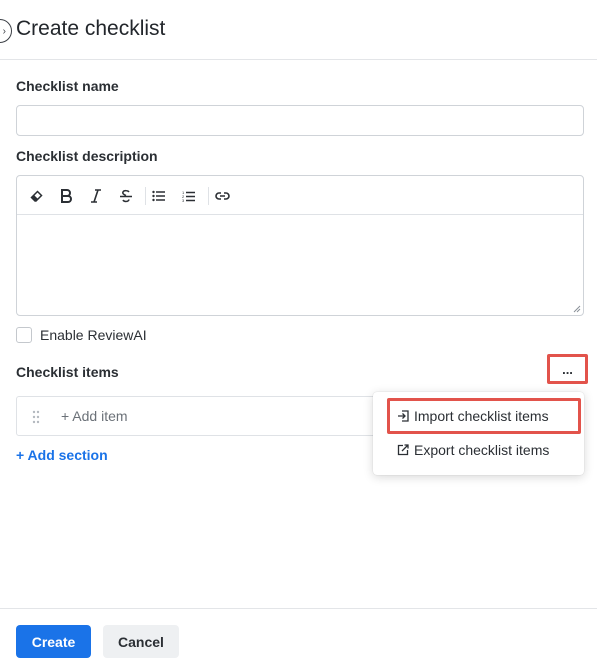 This screenshot has height=672, width=597. Describe the element at coordinates (93, 335) in the screenshot. I see `enable-reviewai-label: Enable ReviewAI` at that location.